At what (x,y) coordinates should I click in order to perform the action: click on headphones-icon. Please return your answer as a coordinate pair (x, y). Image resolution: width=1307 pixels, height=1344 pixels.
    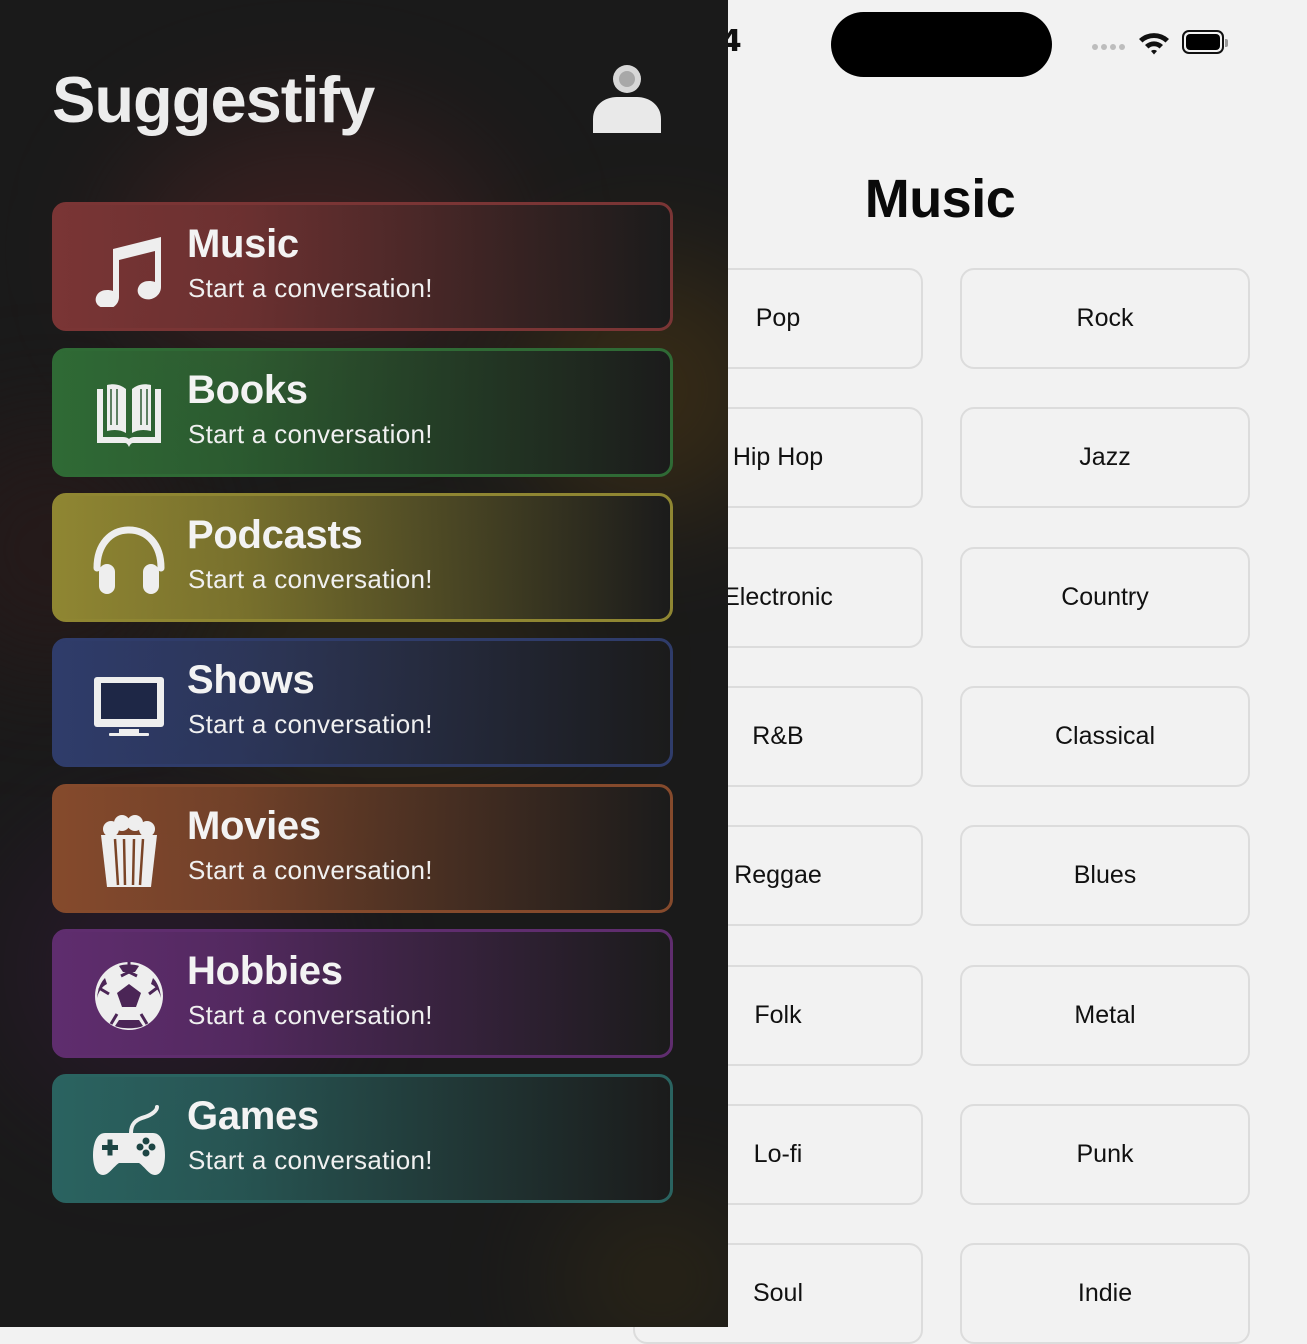
    Looking at the image, I should click on (129, 560).